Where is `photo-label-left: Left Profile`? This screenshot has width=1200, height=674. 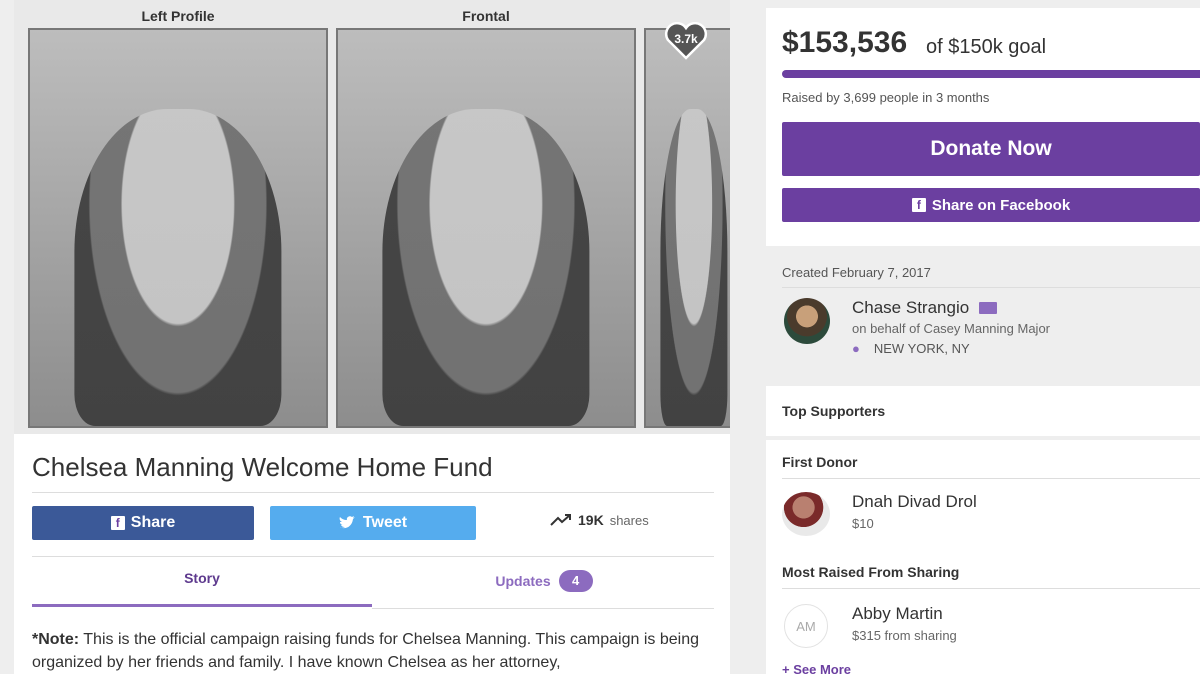 photo-label-left: Left Profile is located at coordinates (178, 16).